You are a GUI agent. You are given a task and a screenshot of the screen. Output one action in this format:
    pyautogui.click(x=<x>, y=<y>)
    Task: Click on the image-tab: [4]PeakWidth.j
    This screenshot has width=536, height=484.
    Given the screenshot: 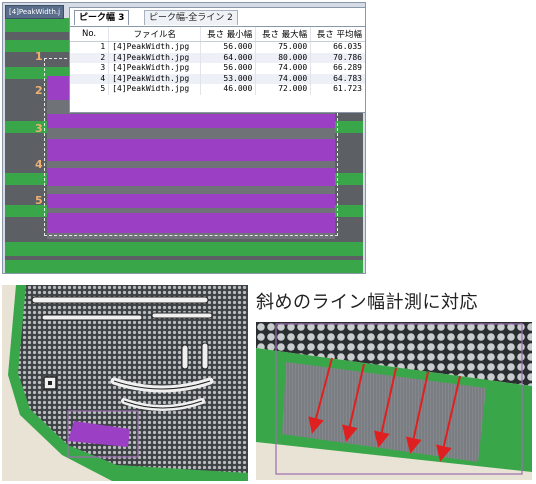 What is the action you would take?
    pyautogui.click(x=35, y=12)
    